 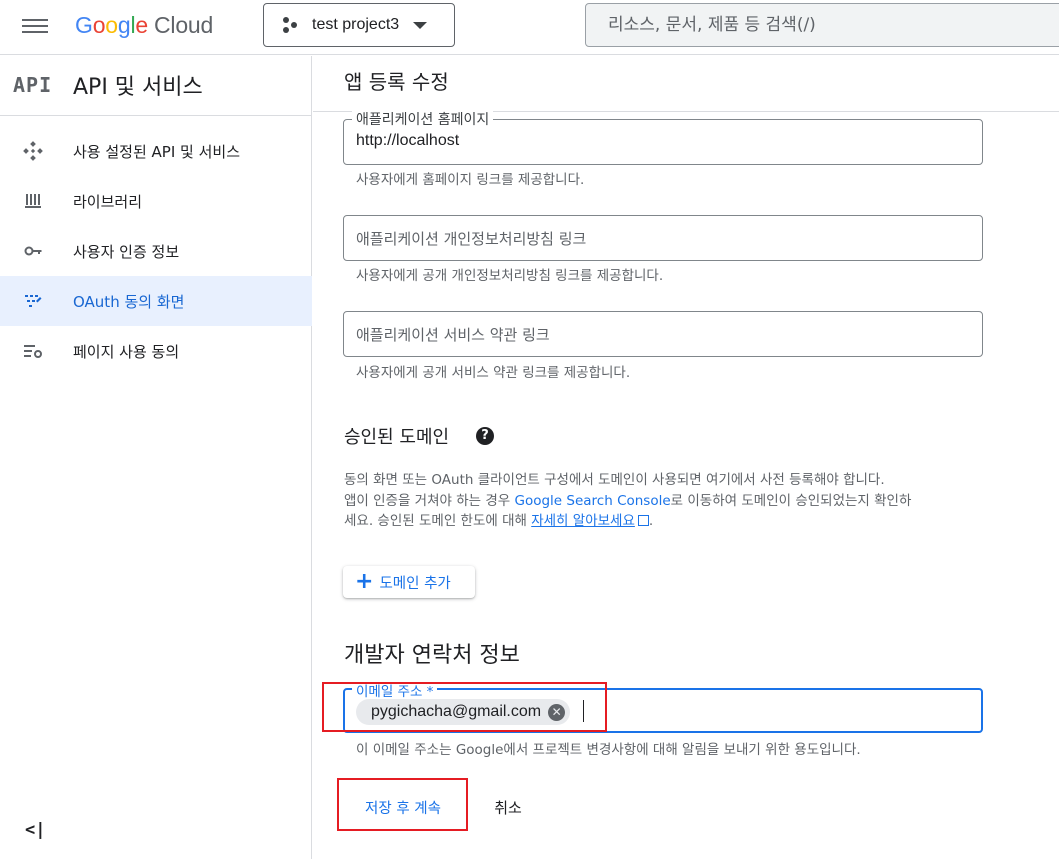 I want to click on sidebar-item-enabled-apis: 사용 설정된 API 및 서비스, so click(x=156, y=151).